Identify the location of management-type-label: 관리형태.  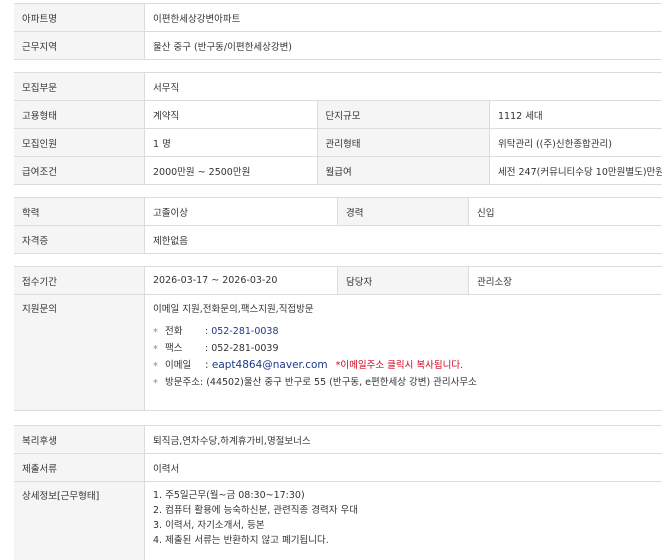
(403, 143).